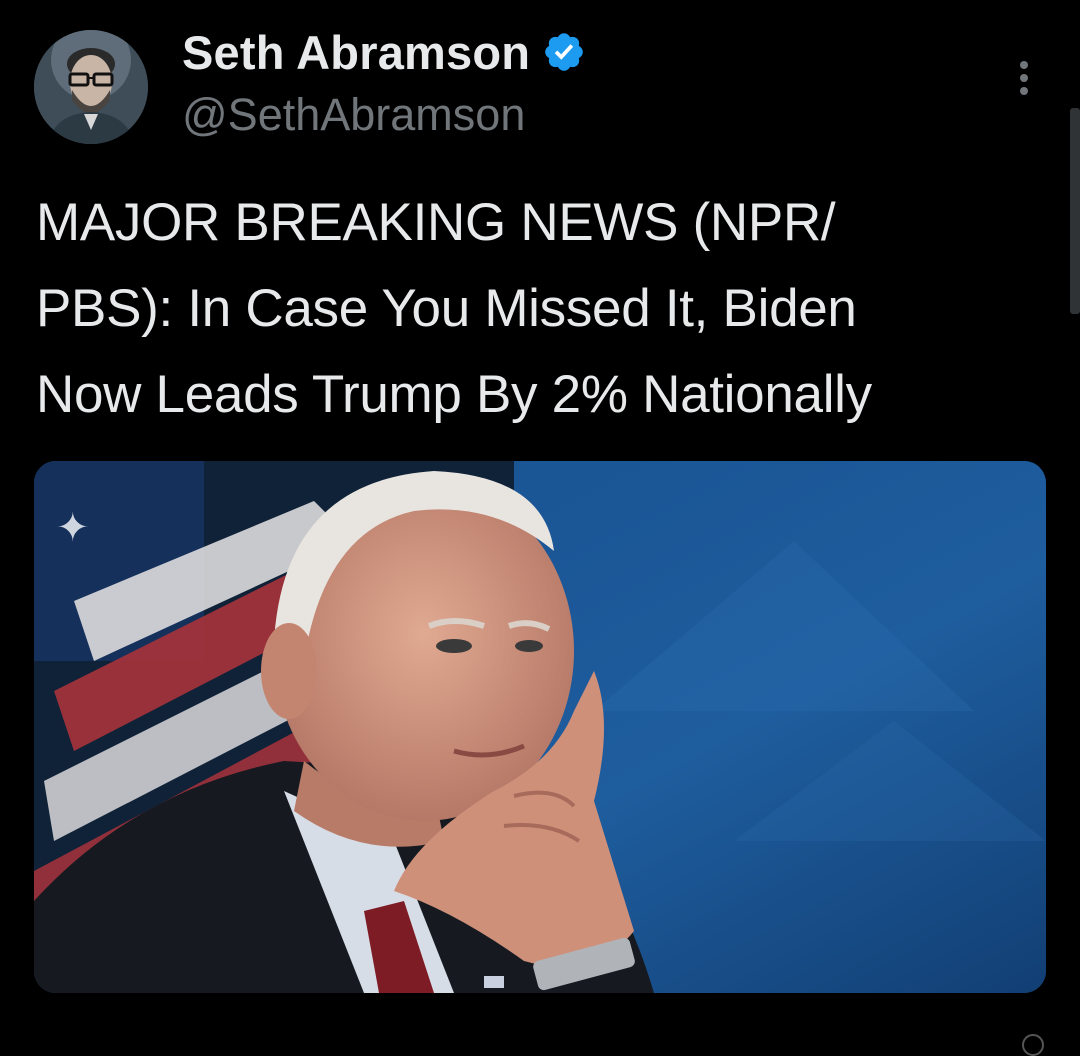 The width and height of the screenshot is (1080, 1056). I want to click on author-avatar, so click(91, 87).